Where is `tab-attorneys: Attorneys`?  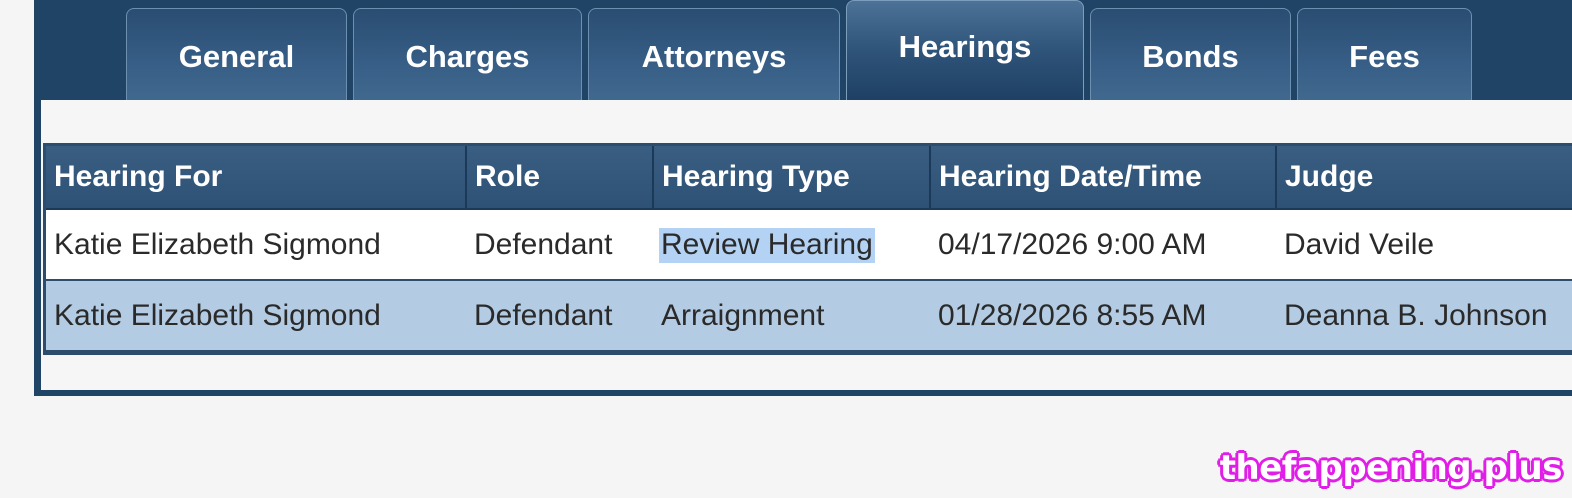 tab-attorneys: Attorneys is located at coordinates (714, 54).